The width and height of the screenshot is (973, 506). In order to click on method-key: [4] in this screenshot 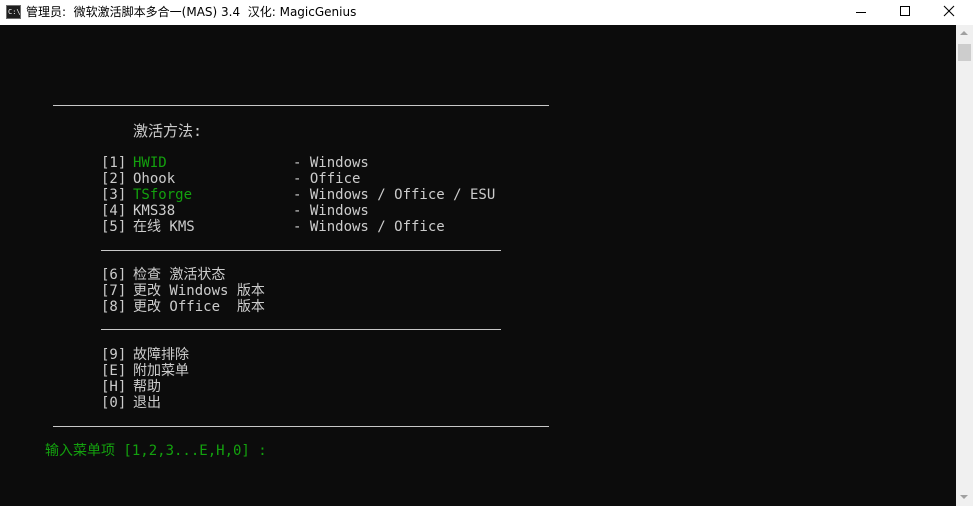, I will do `click(114, 211)`.